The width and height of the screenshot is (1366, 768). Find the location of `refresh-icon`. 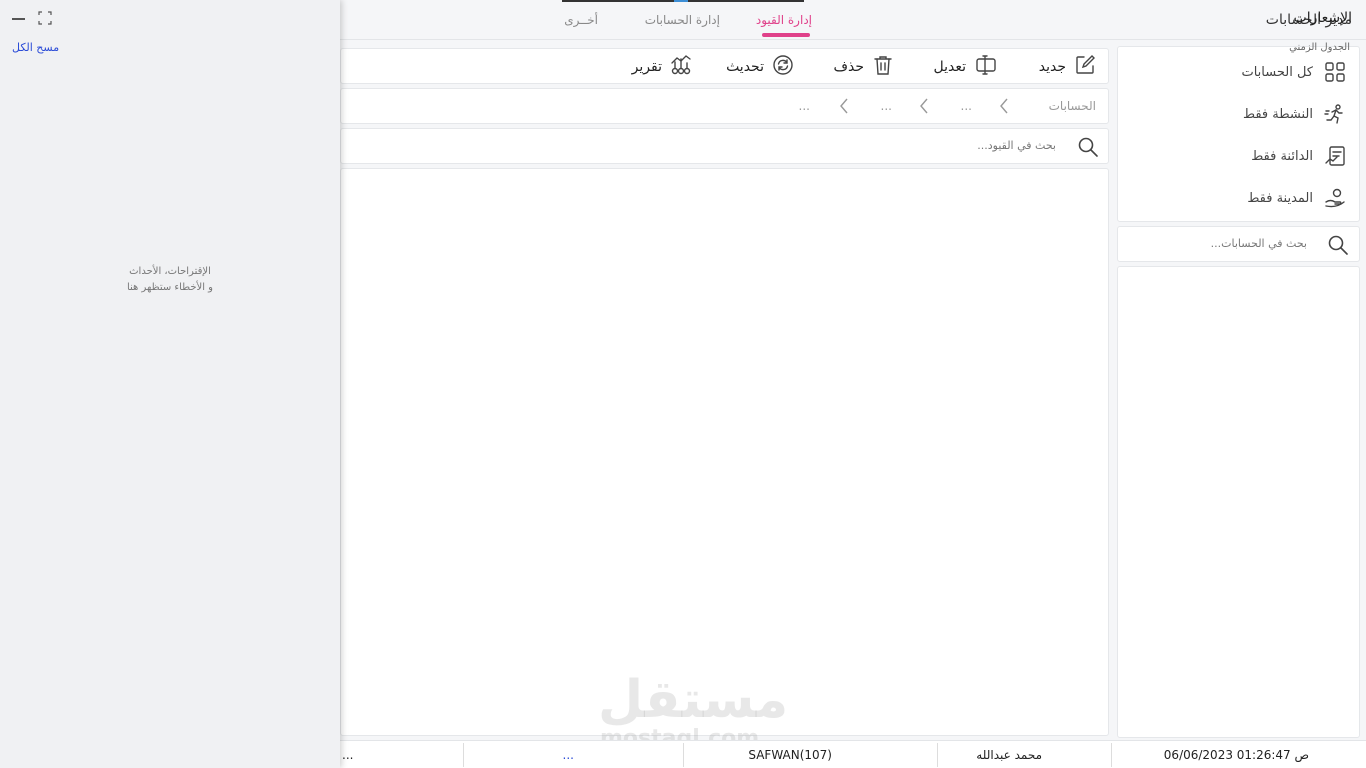

refresh-icon is located at coordinates (783, 67).